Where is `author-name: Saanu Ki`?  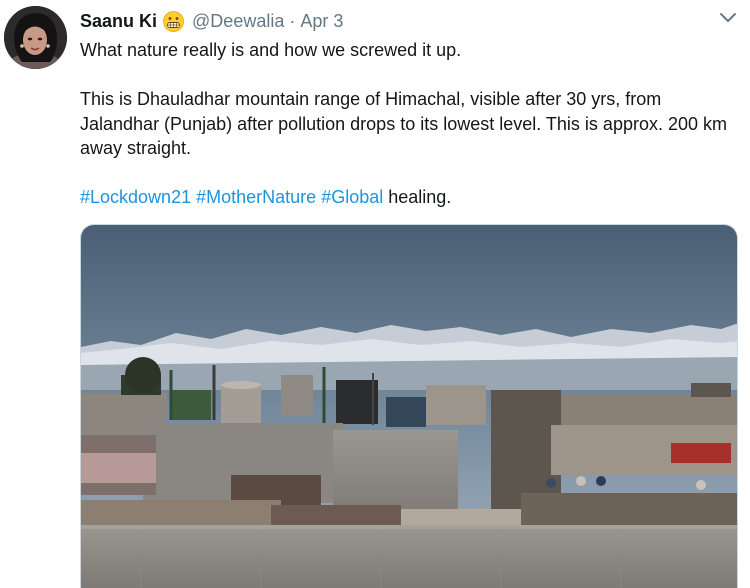 author-name: Saanu Ki is located at coordinates (118, 21).